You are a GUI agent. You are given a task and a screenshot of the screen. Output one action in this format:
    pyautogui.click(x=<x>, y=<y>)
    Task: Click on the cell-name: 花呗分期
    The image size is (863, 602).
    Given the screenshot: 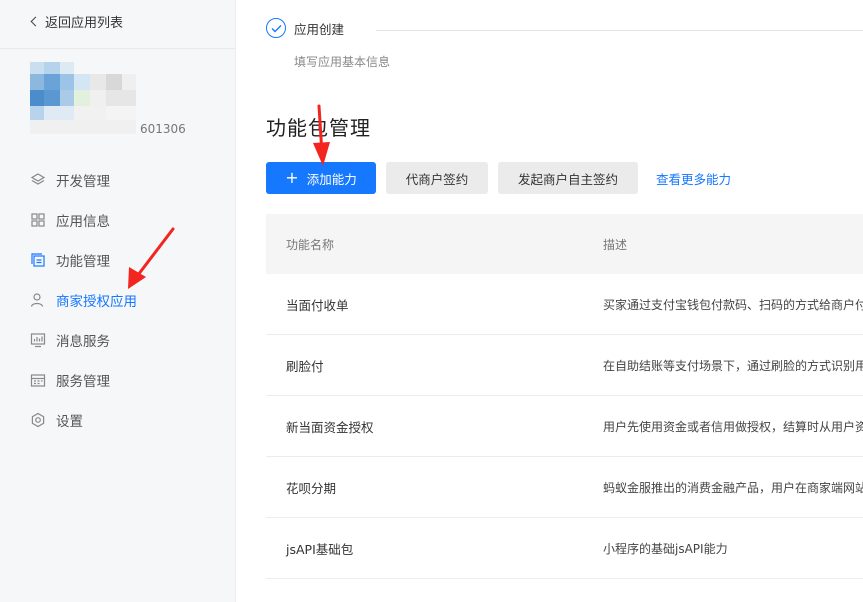 What is the action you would take?
    pyautogui.click(x=311, y=488)
    